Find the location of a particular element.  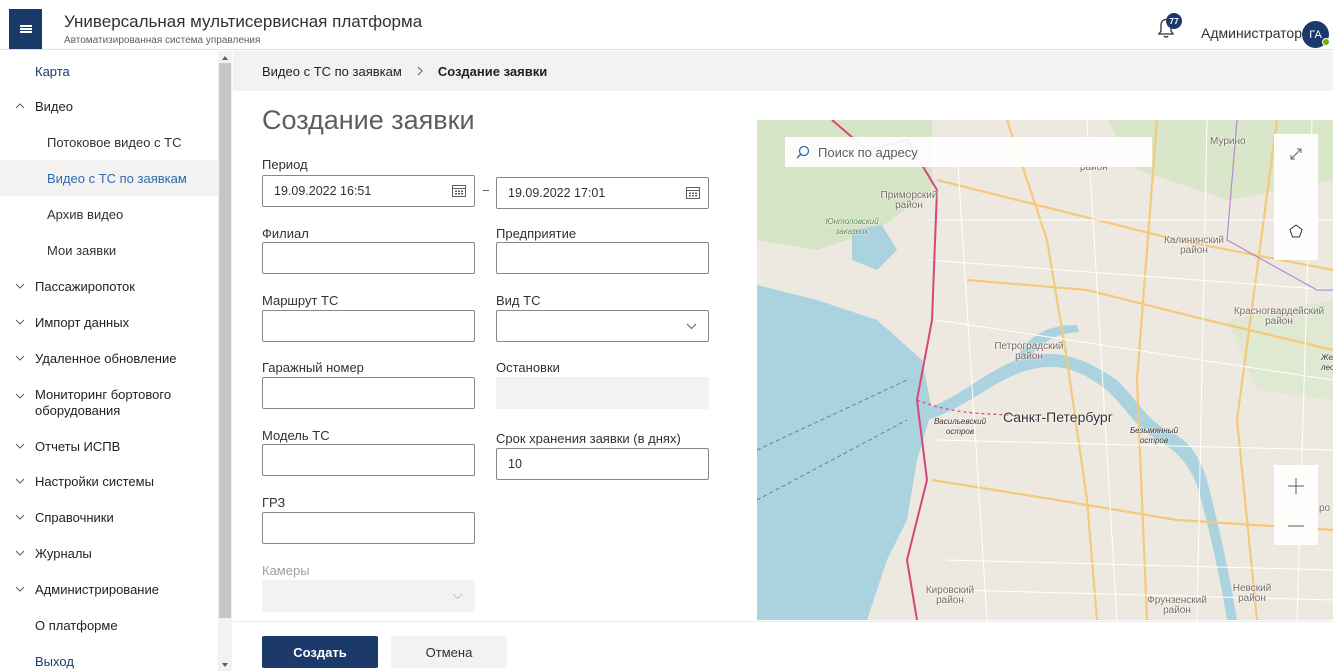

search-icon is located at coordinates (803, 152).